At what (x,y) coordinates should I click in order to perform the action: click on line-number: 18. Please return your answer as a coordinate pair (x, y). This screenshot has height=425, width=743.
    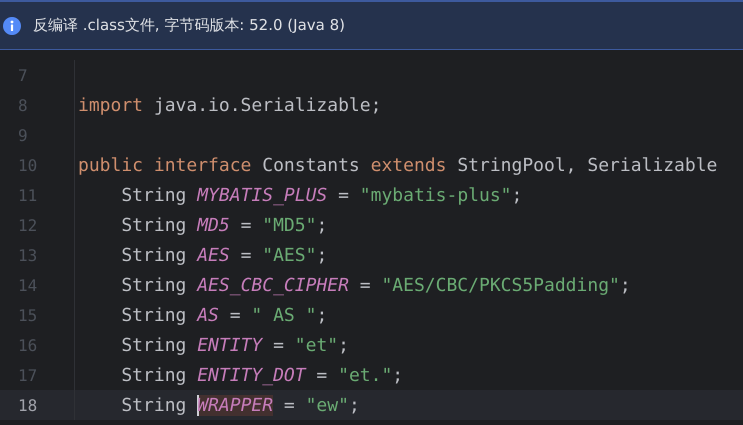
    Looking at the image, I should click on (28, 405).